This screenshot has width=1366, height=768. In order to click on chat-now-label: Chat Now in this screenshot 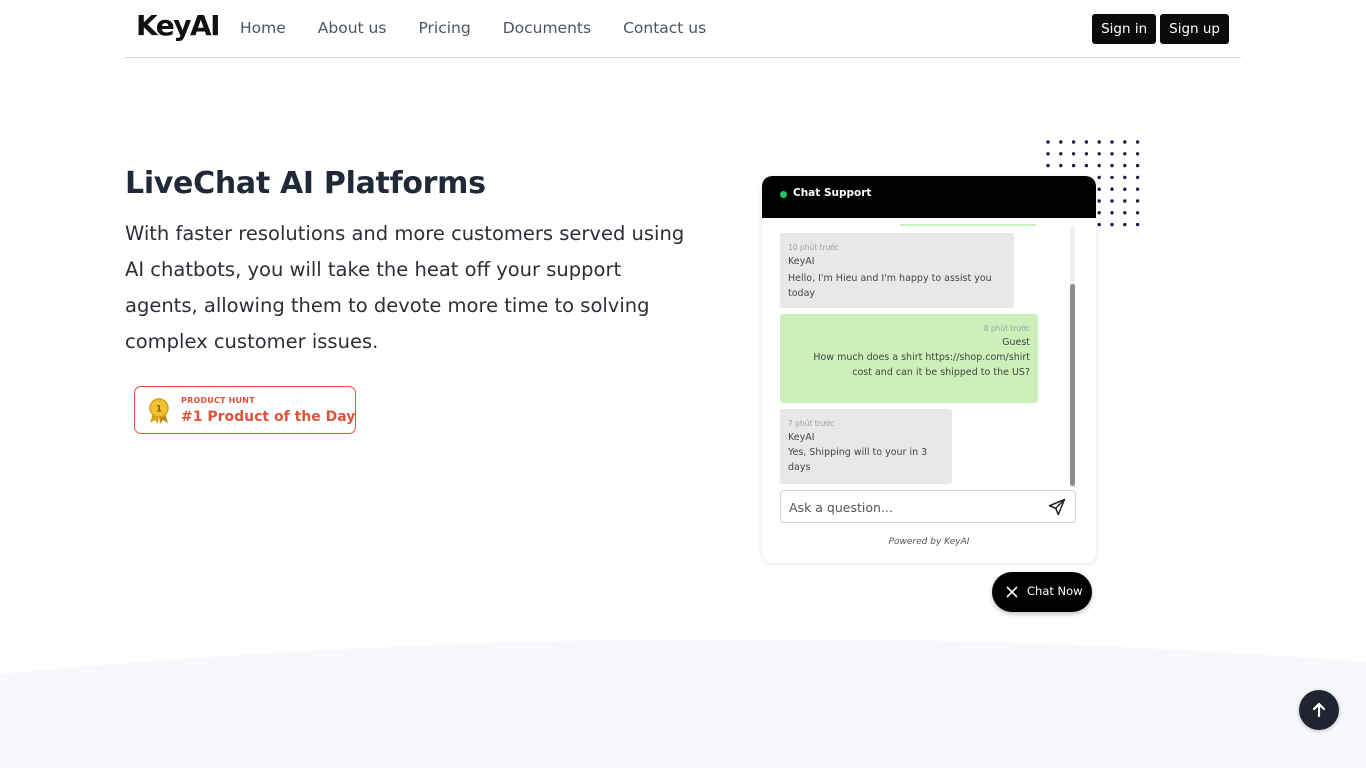, I will do `click(1055, 591)`.